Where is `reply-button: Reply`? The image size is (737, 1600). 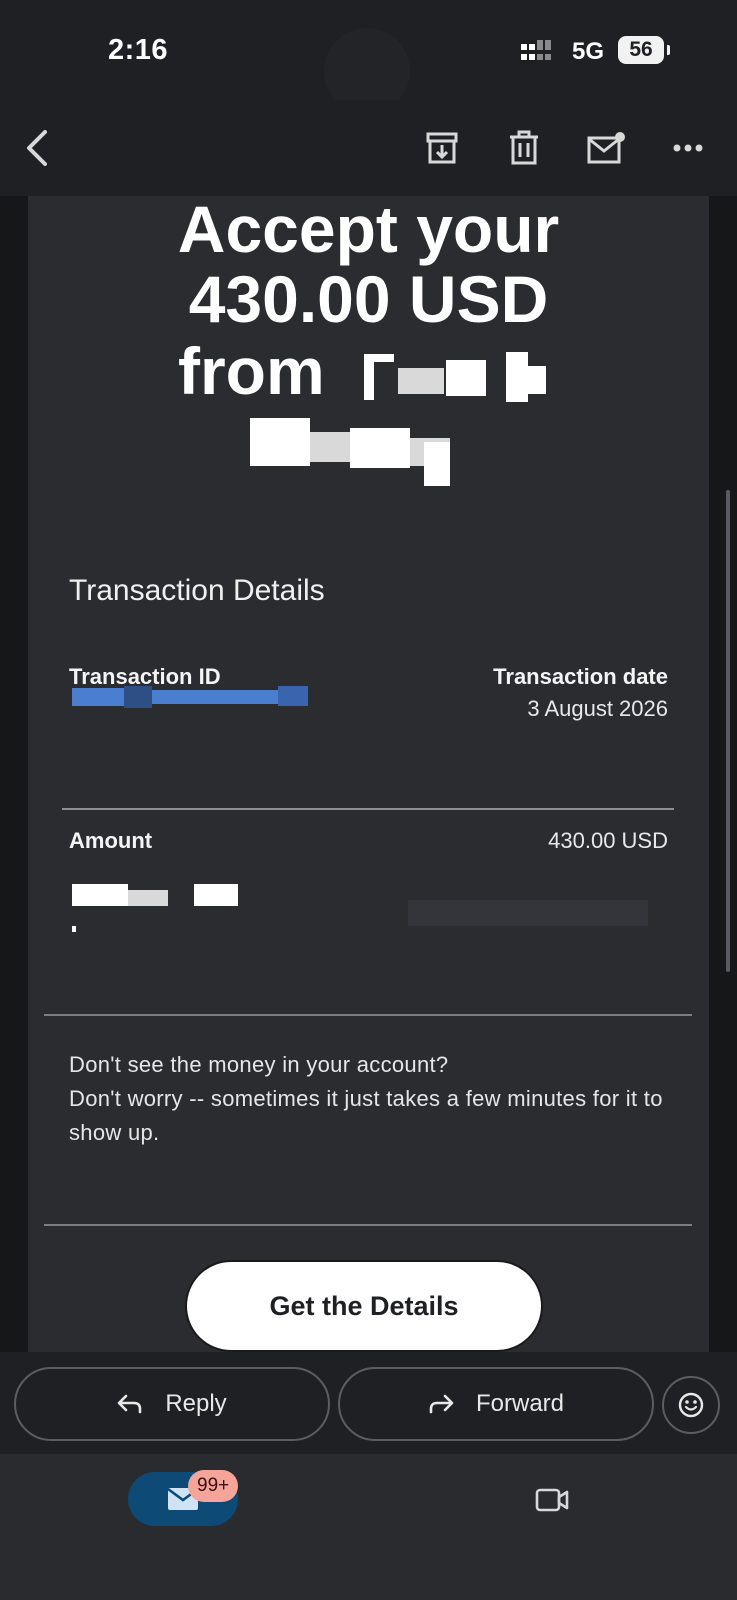 reply-button: Reply is located at coordinates (172, 1404).